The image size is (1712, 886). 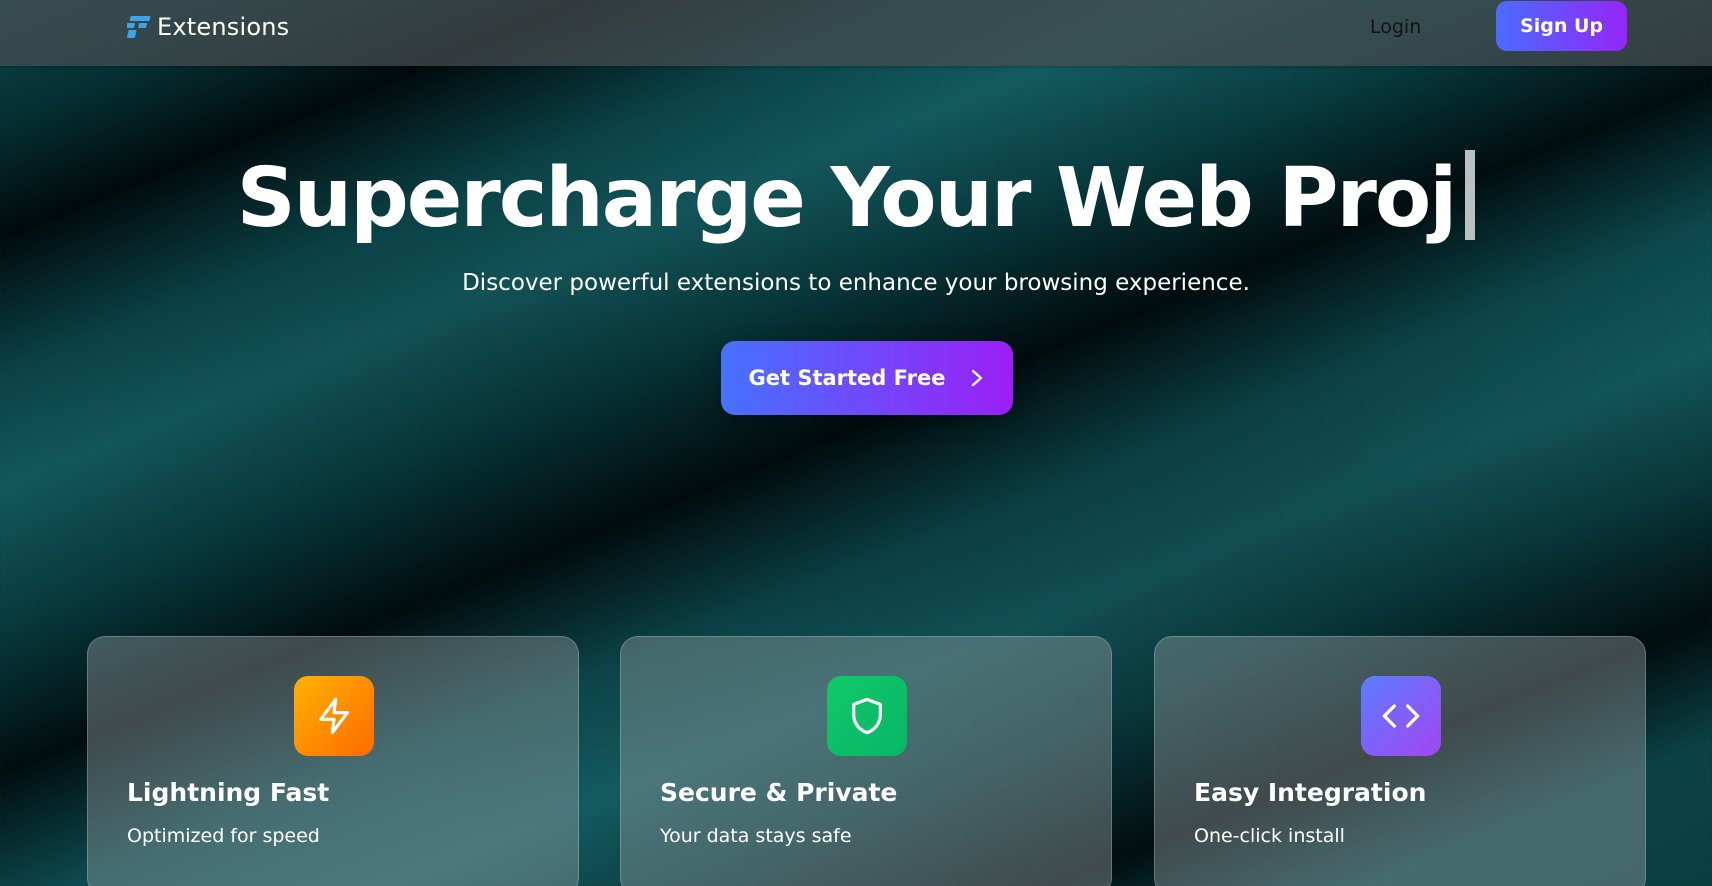 What do you see at coordinates (1470, 195) in the screenshot?
I see `typing-cursor` at bounding box center [1470, 195].